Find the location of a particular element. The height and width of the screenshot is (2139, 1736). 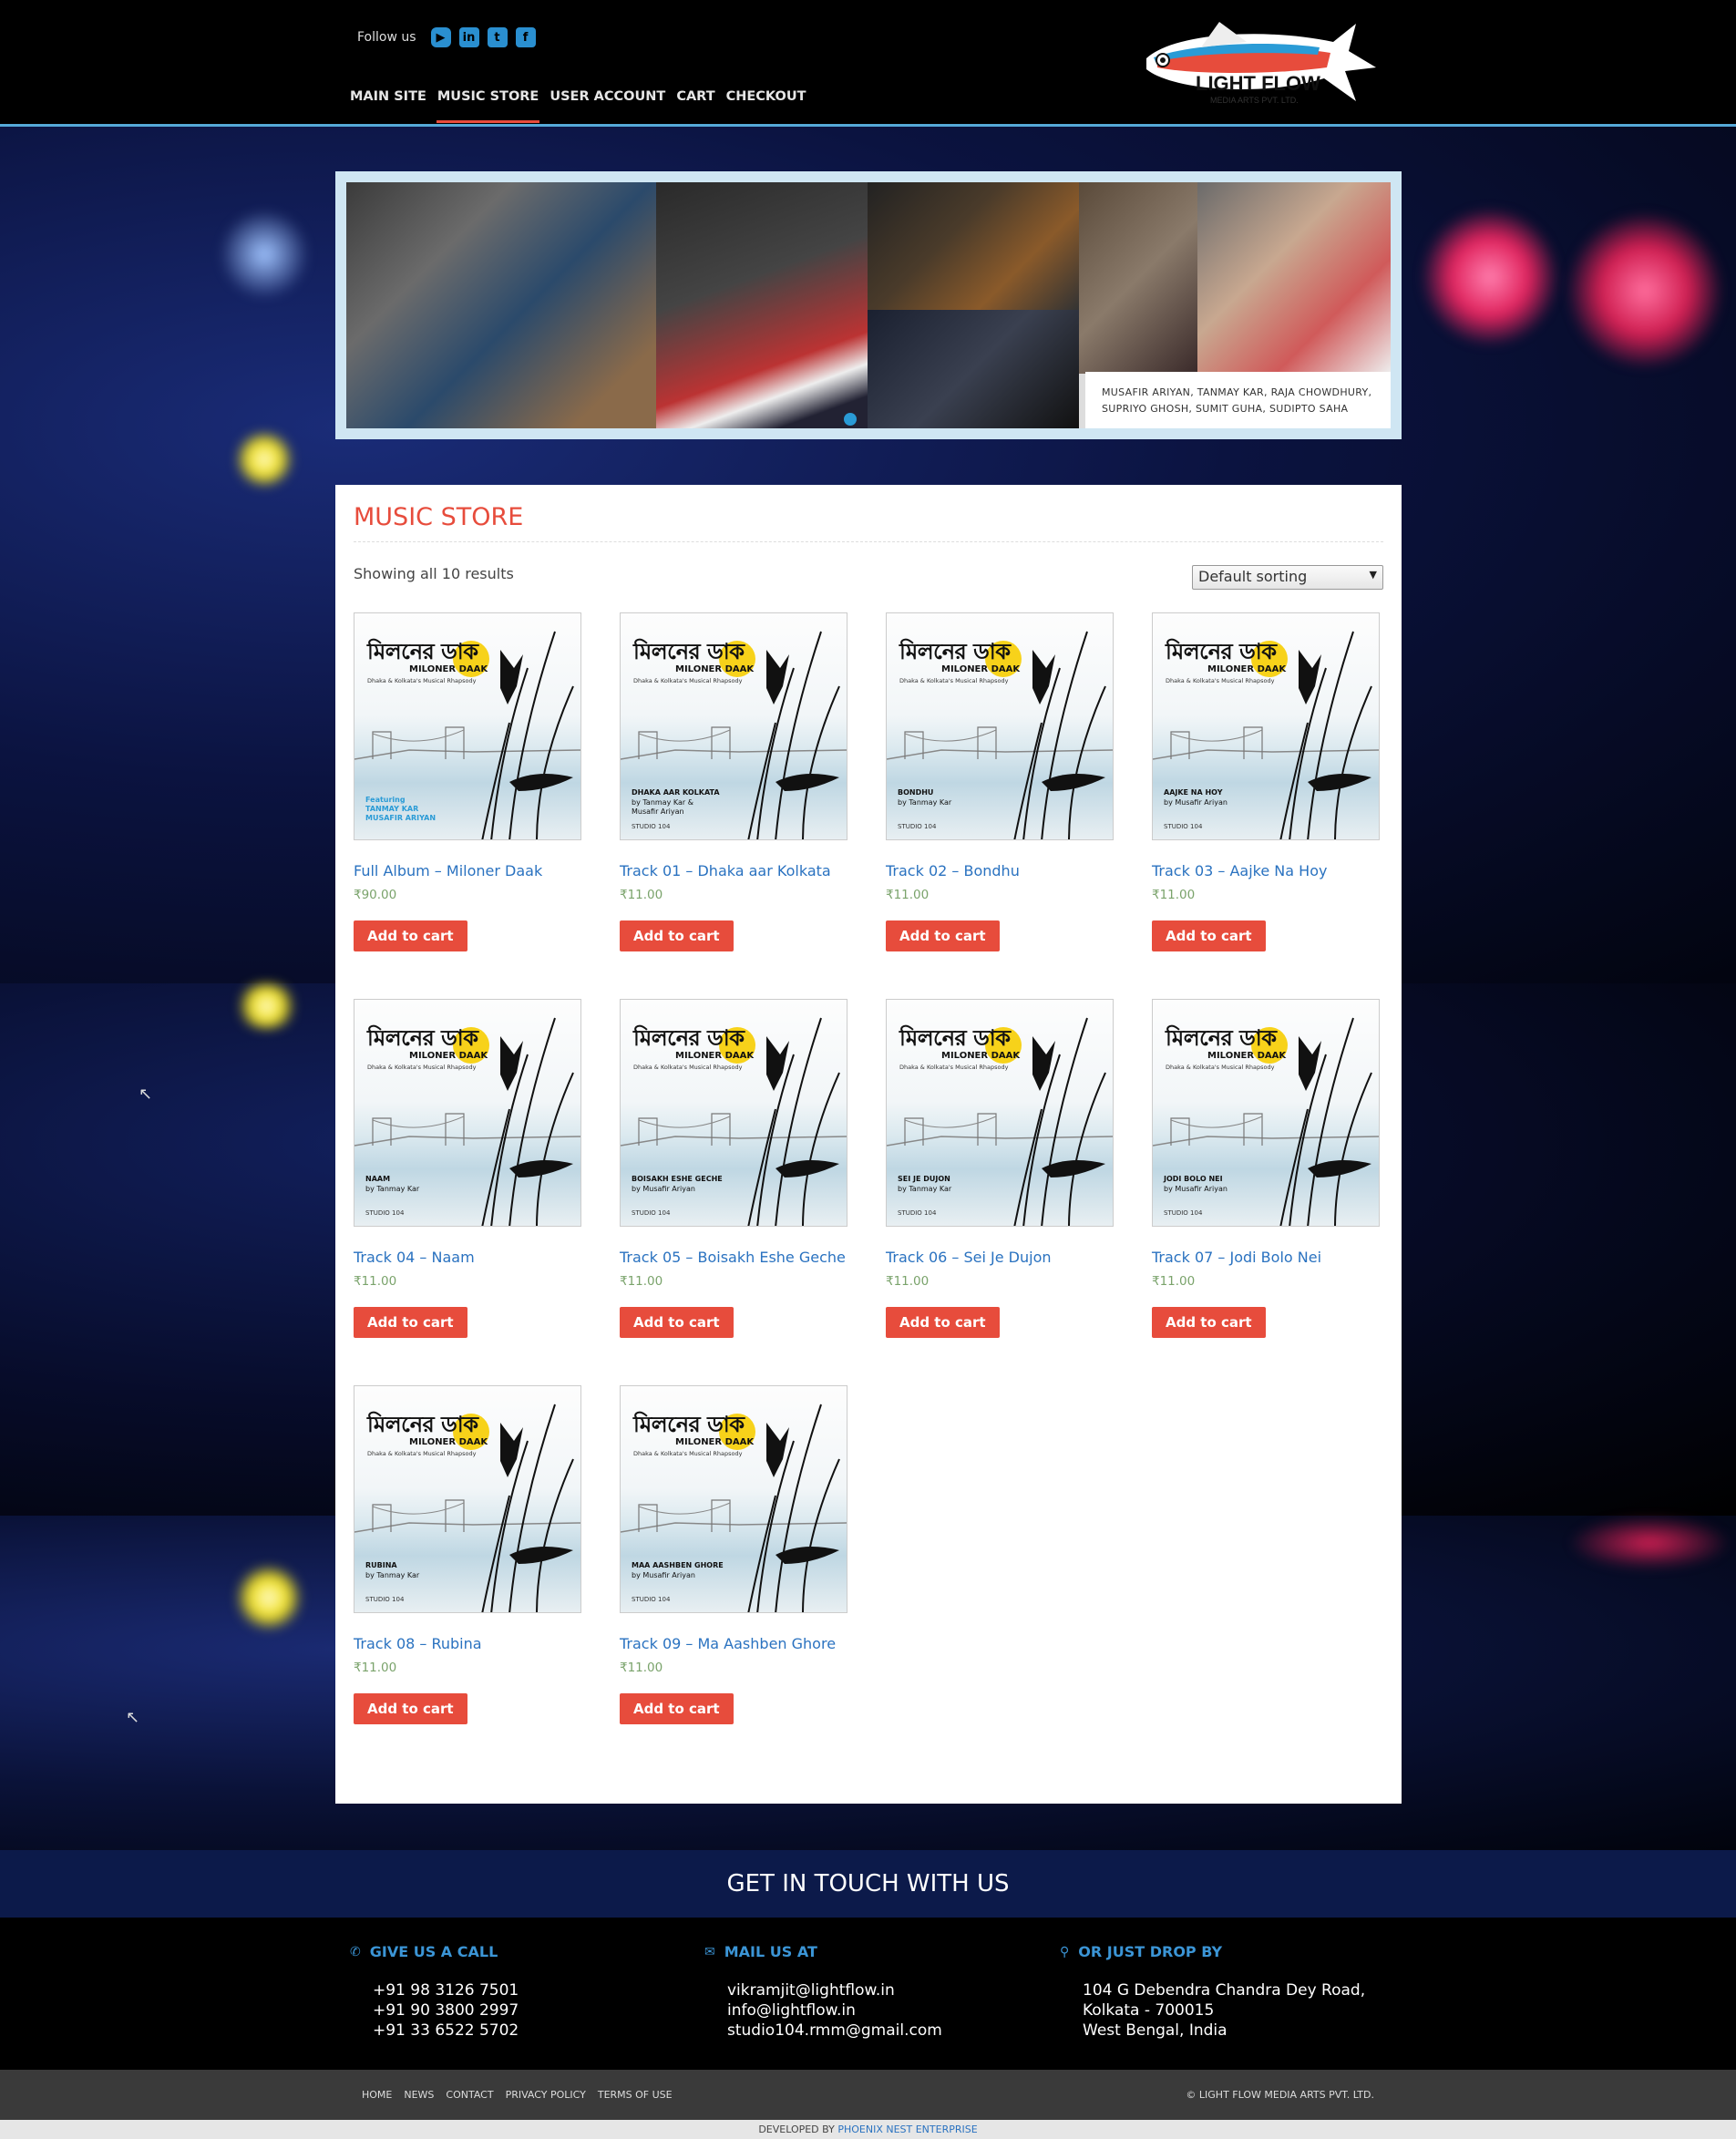

nav-user-account: USER ACCOUNT is located at coordinates (607, 105).